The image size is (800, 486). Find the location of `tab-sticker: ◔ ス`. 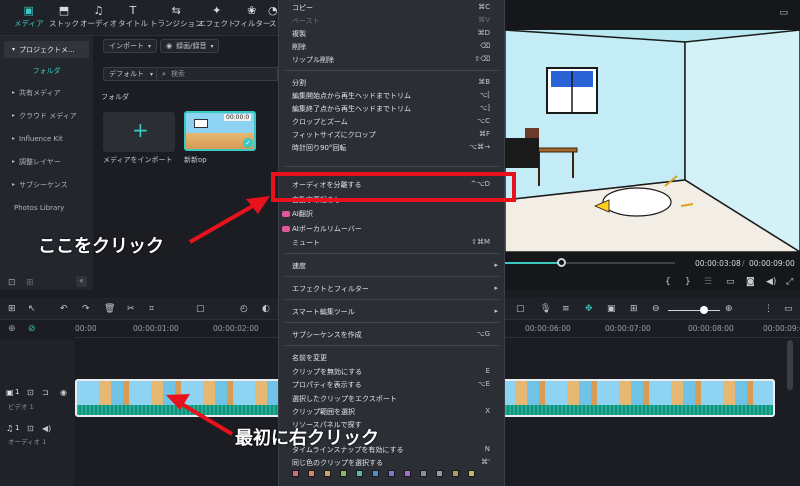

tab-sticker: ◔ ス is located at coordinates (273, 19).